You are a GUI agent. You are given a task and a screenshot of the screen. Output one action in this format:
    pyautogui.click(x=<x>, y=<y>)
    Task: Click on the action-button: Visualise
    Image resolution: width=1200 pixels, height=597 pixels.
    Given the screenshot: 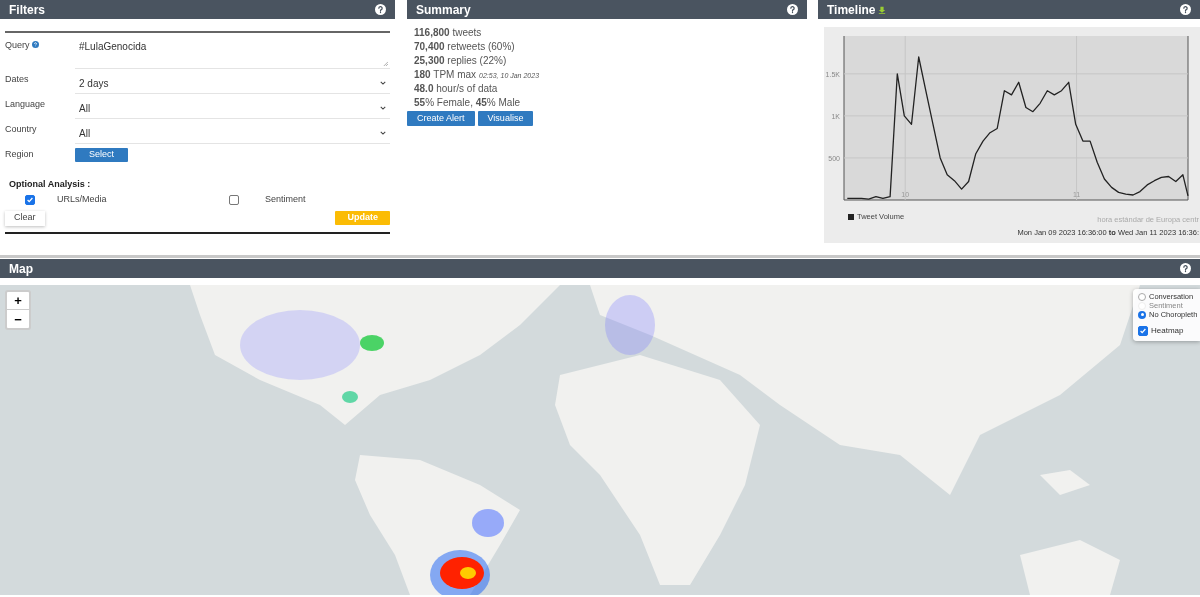 What is the action you would take?
    pyautogui.click(x=505, y=118)
    